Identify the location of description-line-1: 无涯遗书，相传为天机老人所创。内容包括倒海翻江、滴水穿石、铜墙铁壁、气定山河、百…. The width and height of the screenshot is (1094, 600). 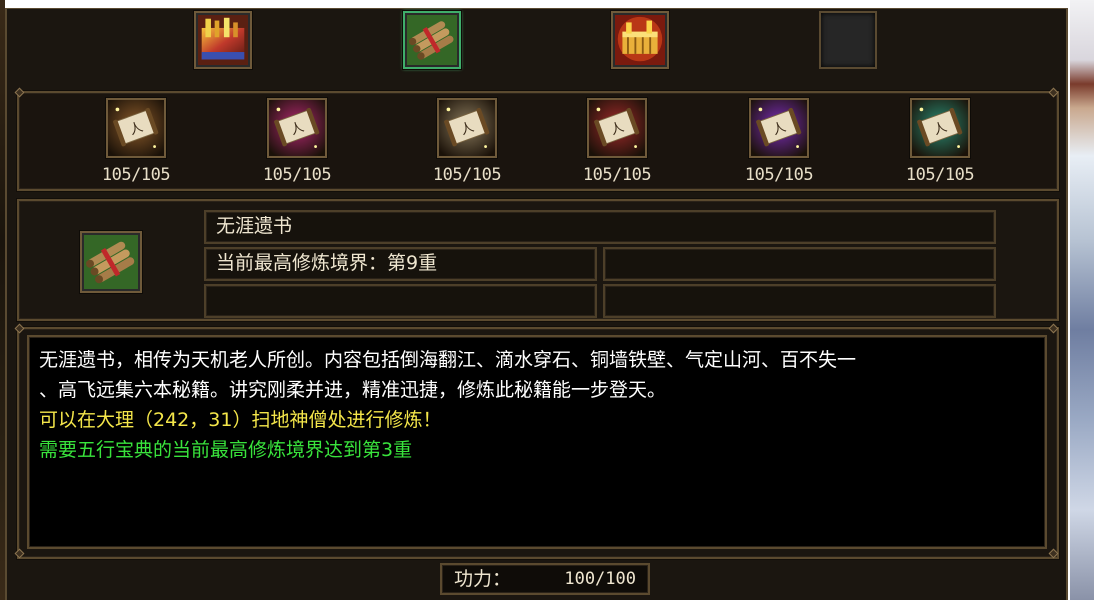
(448, 360).